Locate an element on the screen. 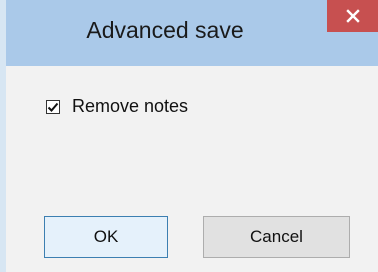 The width and height of the screenshot is (378, 272). cancel-button: Cancel is located at coordinates (276, 237).